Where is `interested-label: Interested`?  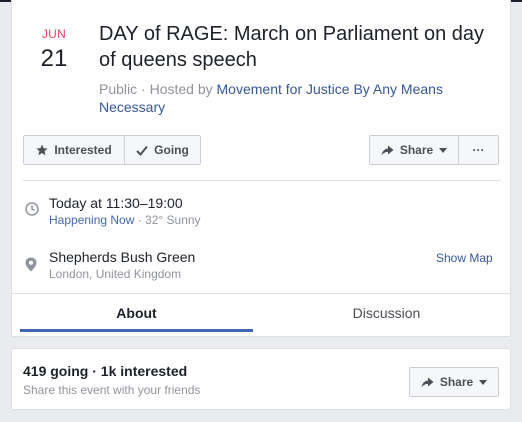 interested-label: Interested is located at coordinates (83, 150).